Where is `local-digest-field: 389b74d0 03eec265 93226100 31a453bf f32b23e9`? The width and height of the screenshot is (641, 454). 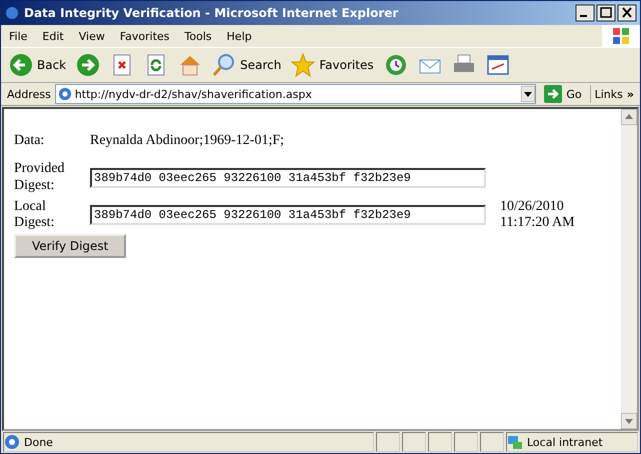 local-digest-field: 389b74d0 03eec265 93226100 31a453bf f32b23e9 is located at coordinates (288, 215).